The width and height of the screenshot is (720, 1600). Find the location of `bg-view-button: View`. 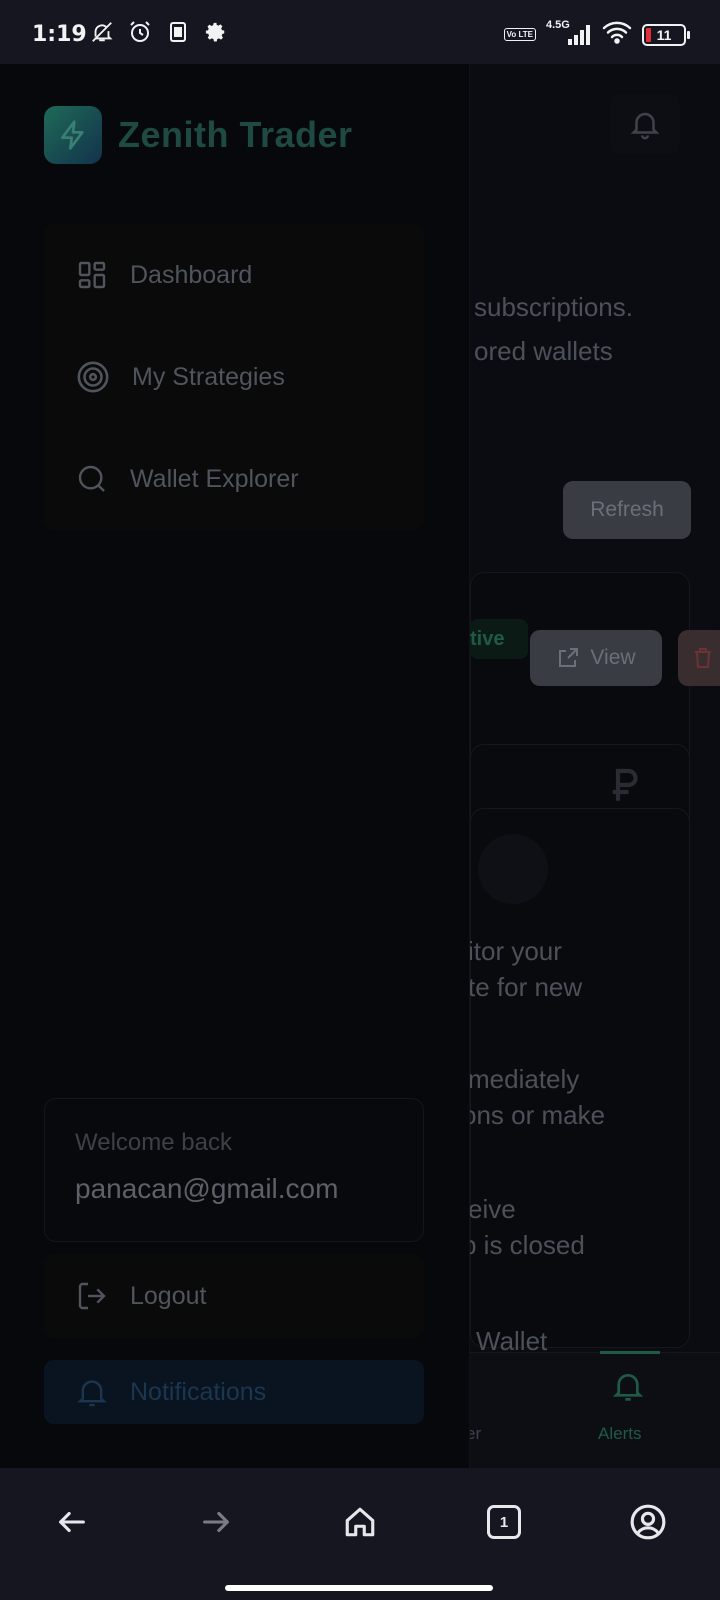

bg-view-button: View is located at coordinates (596, 658).